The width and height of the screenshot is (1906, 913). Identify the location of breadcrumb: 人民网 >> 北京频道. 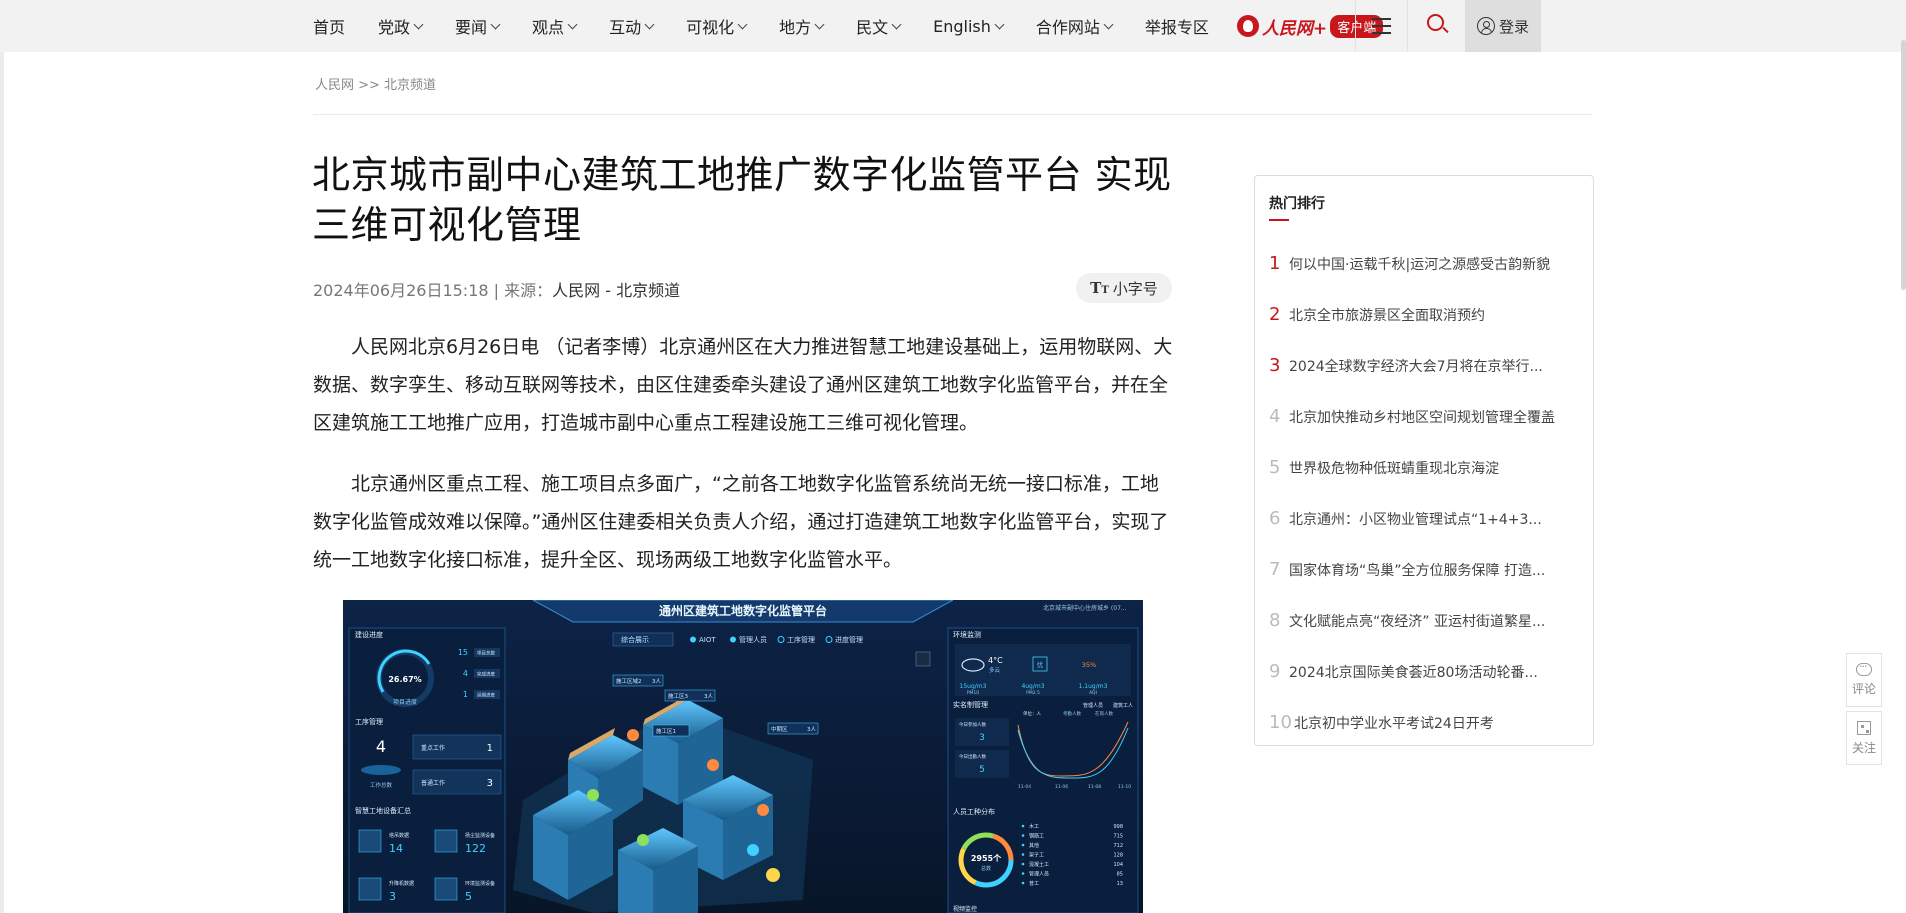
(375, 83).